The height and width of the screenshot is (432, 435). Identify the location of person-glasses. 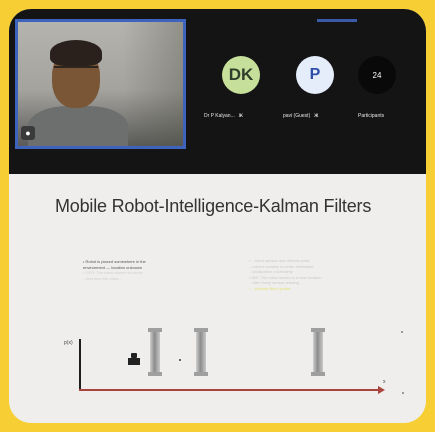
(76, 72).